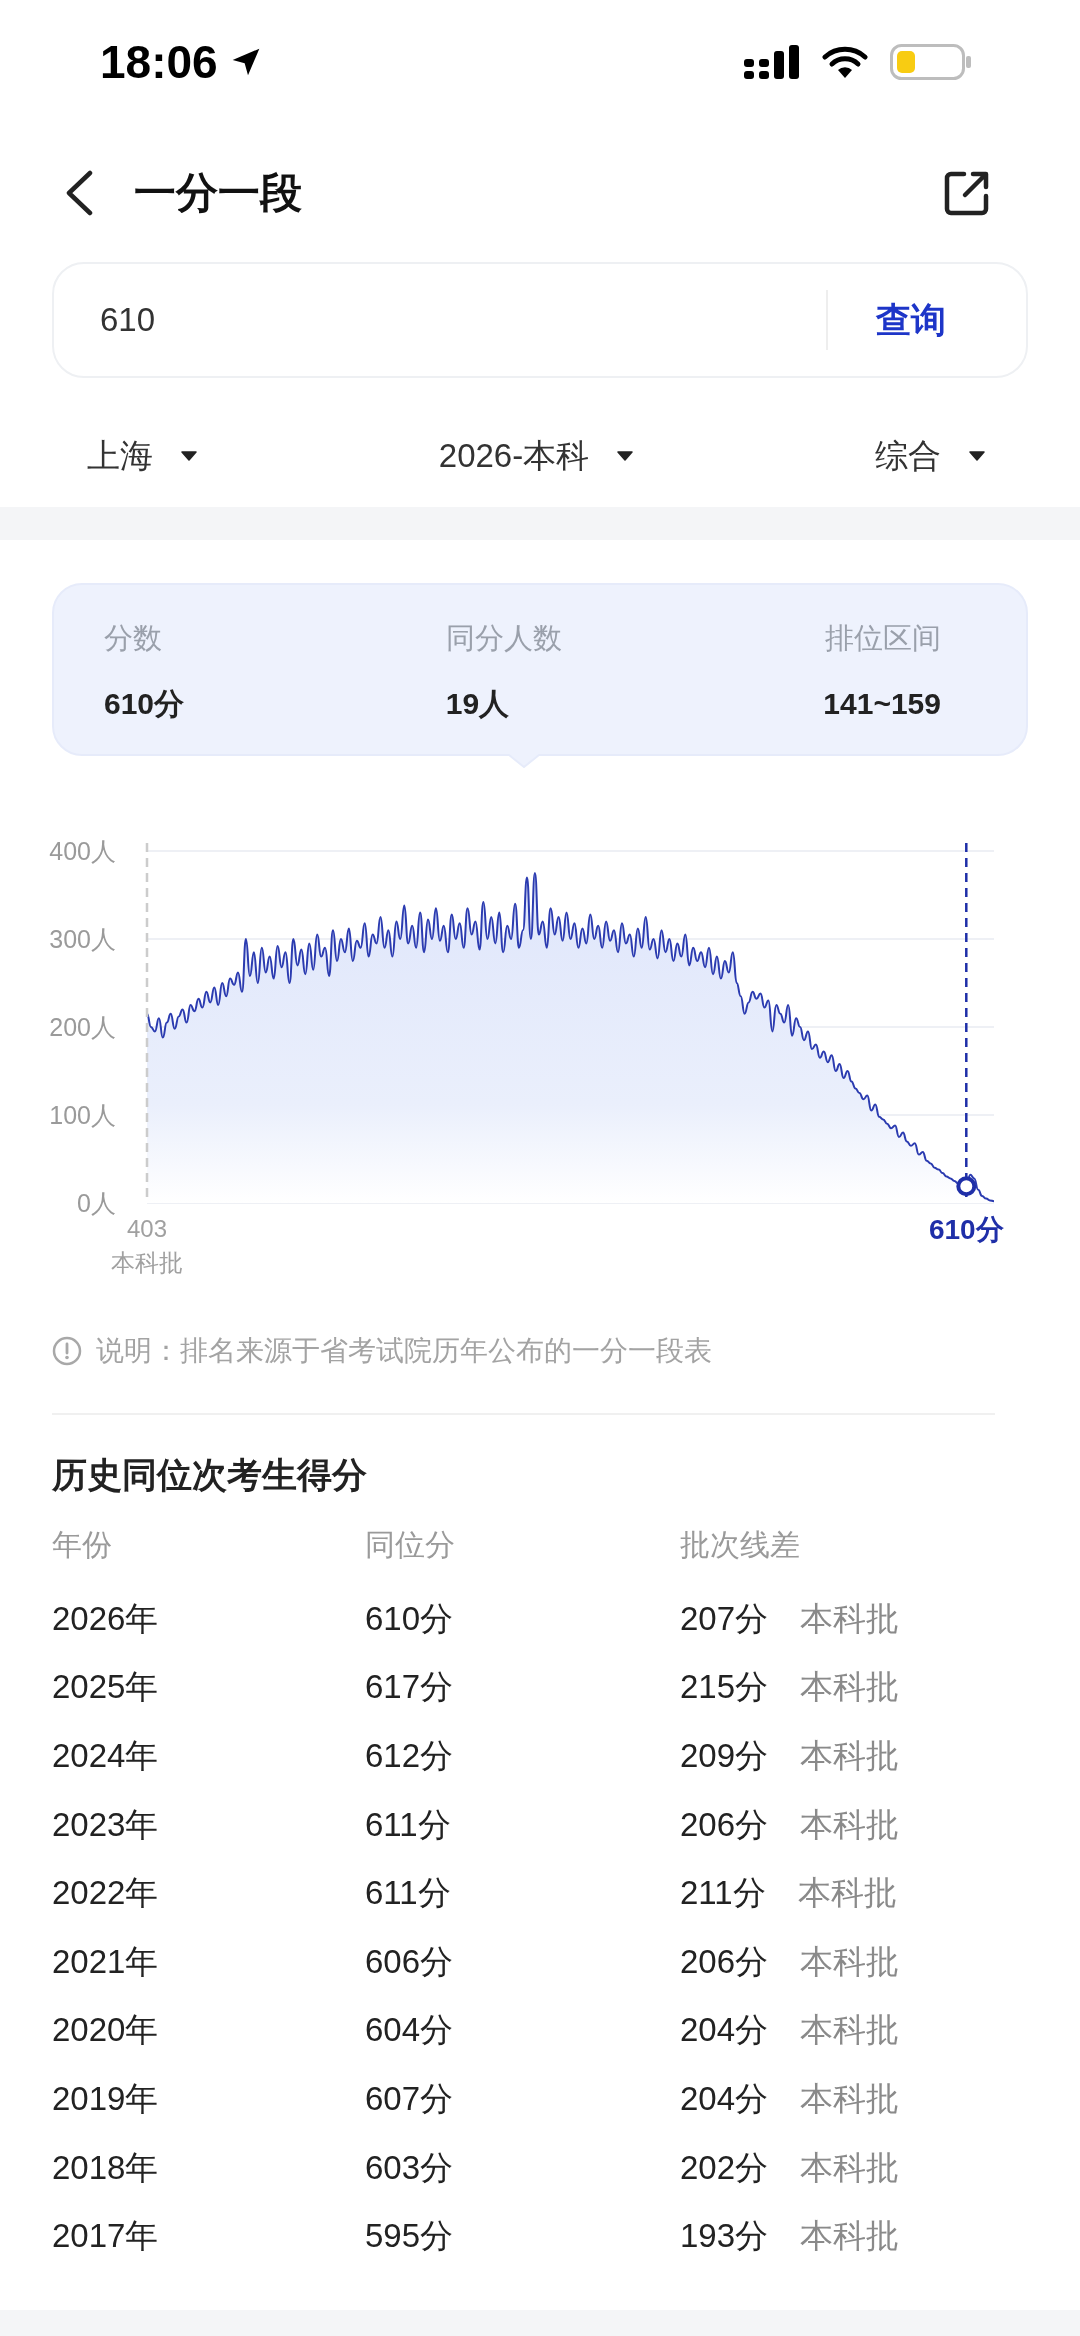 The image size is (1080, 2336). I want to click on summary-value: 19人, so click(478, 704).